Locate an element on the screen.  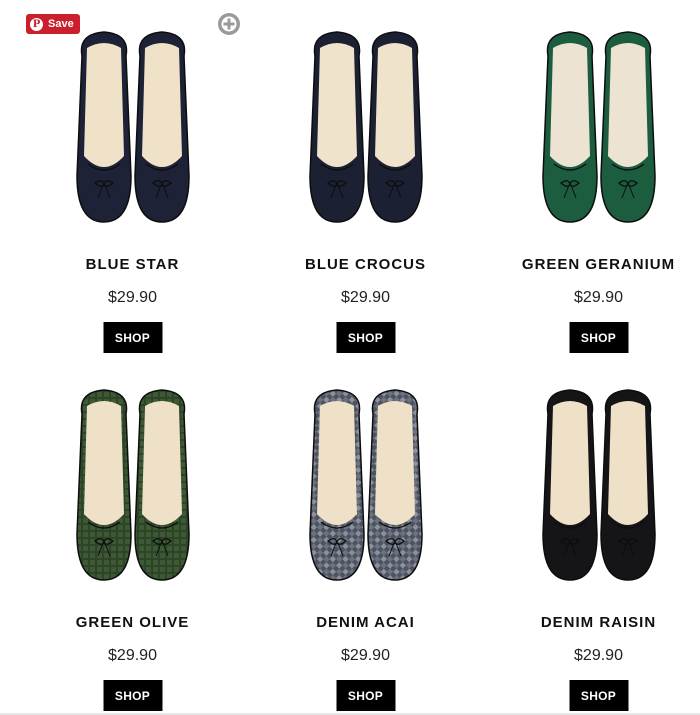
product-name: DENIM RAISIN is located at coordinates (591, 622).